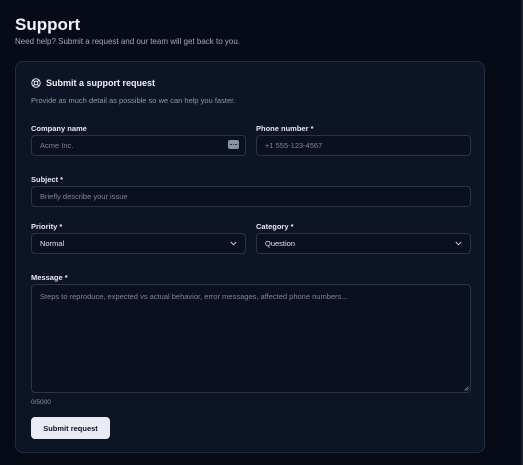 This screenshot has width=523, height=465. Describe the element at coordinates (280, 243) in the screenshot. I see `category-selected-value: Question` at that location.